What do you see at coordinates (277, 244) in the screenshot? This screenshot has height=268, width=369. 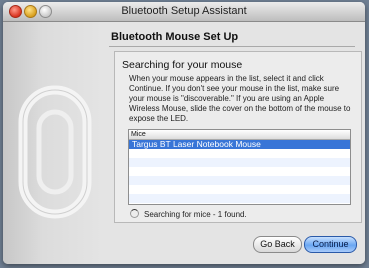 I see `go-back-button: Go Back` at bounding box center [277, 244].